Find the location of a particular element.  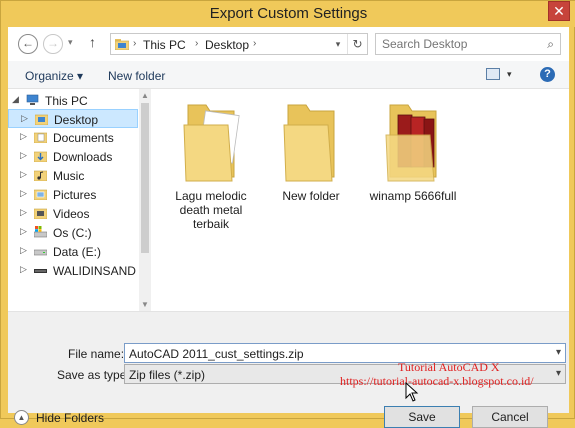

music-folder-icon is located at coordinates (40, 175).